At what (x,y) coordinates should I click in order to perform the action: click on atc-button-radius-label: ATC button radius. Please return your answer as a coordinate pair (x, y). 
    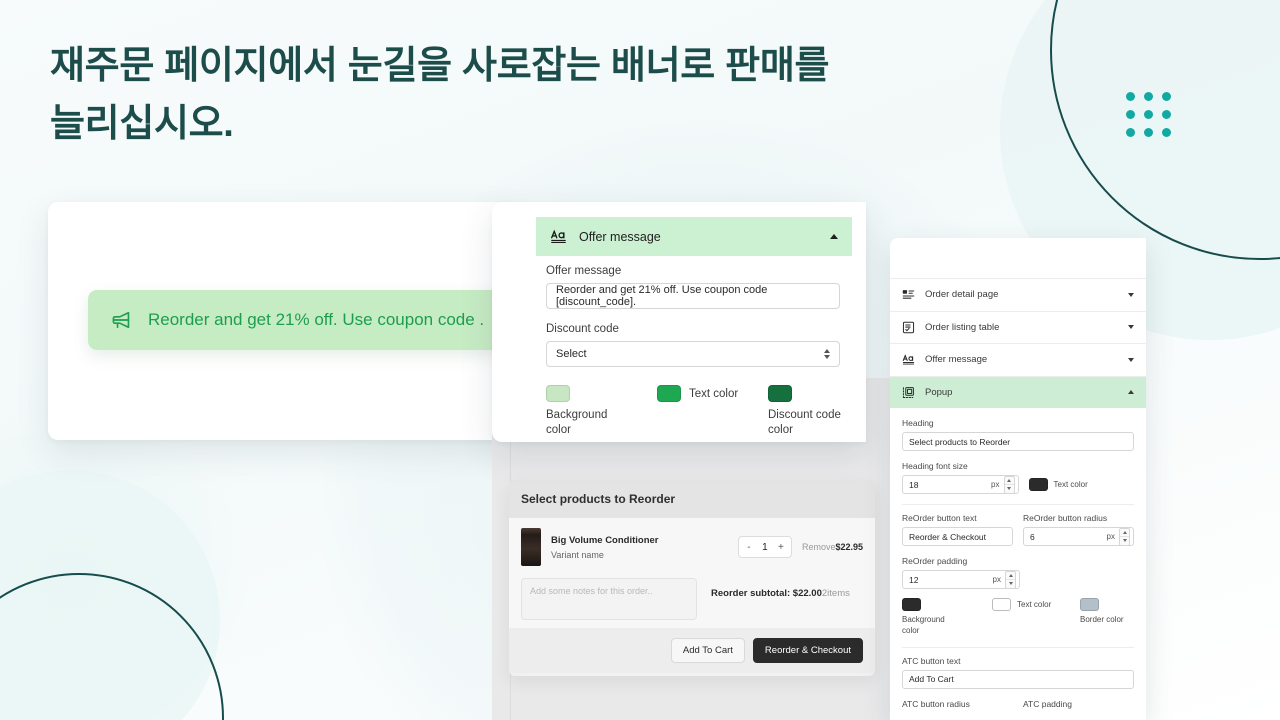
    Looking at the image, I should click on (936, 703).